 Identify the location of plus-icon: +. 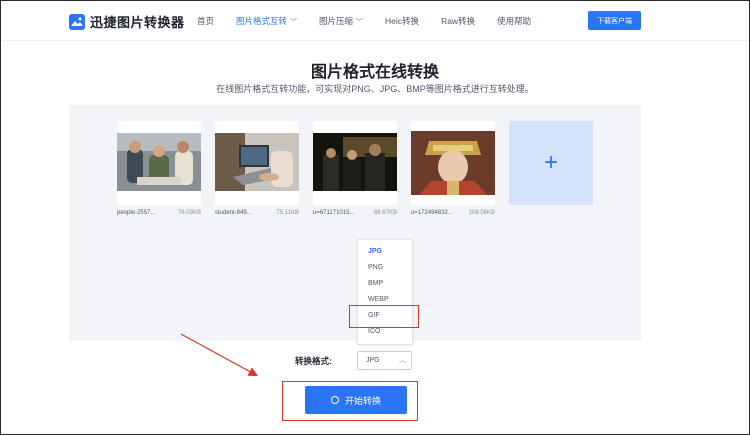
(550, 162).